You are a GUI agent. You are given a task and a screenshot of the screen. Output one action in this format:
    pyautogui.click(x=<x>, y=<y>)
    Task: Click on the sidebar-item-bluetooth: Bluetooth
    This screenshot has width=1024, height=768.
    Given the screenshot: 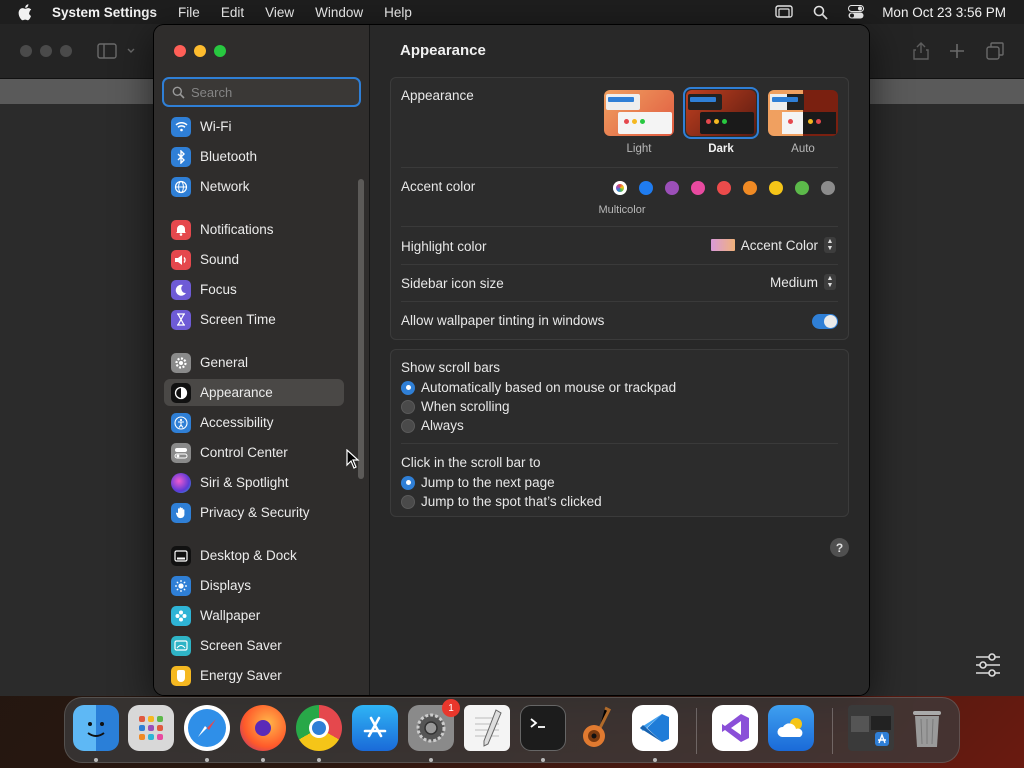 What is the action you would take?
    pyautogui.click(x=254, y=156)
    